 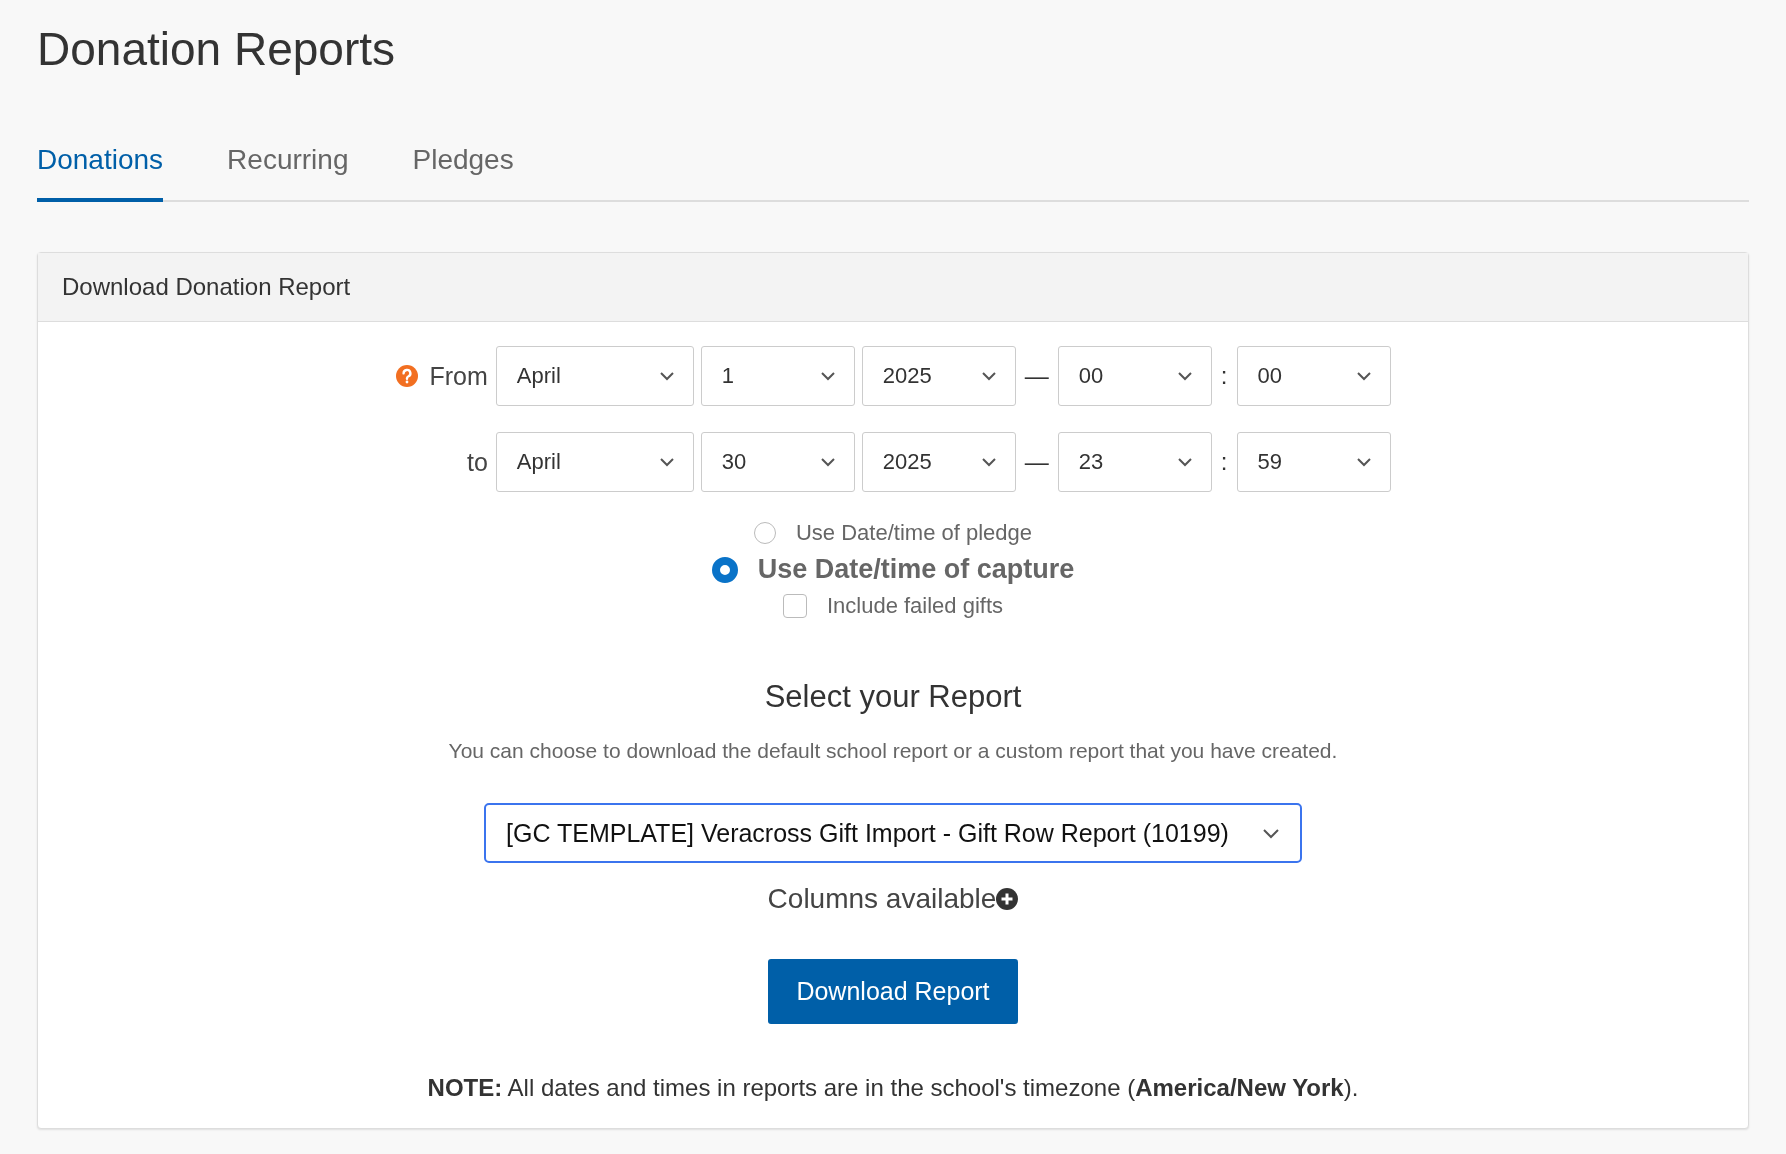 I want to click on download-report-button: Download Report, so click(x=893, y=991).